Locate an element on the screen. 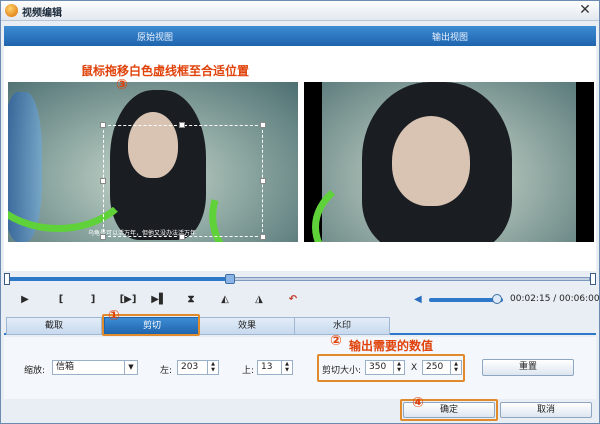  step-2-marker: ② is located at coordinates (336, 341).